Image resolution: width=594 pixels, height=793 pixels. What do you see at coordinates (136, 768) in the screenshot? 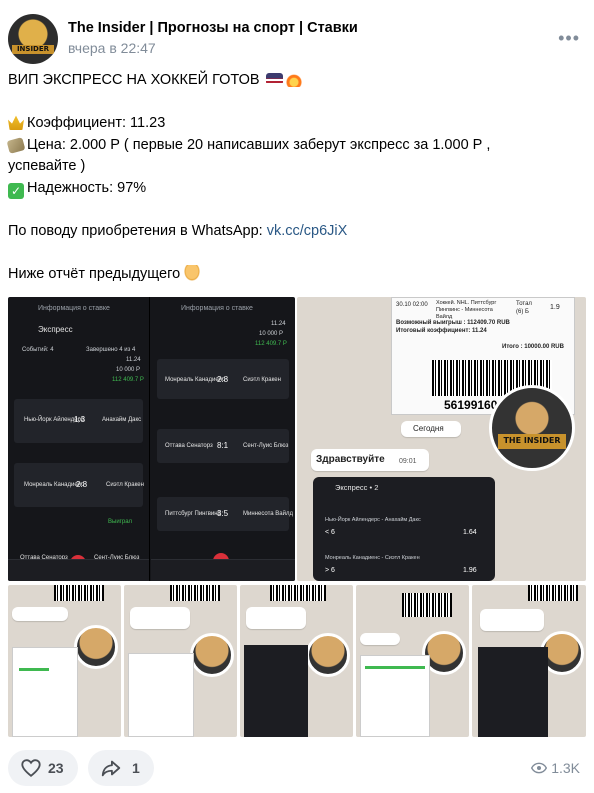
I see `share-count: 1` at bounding box center [136, 768].